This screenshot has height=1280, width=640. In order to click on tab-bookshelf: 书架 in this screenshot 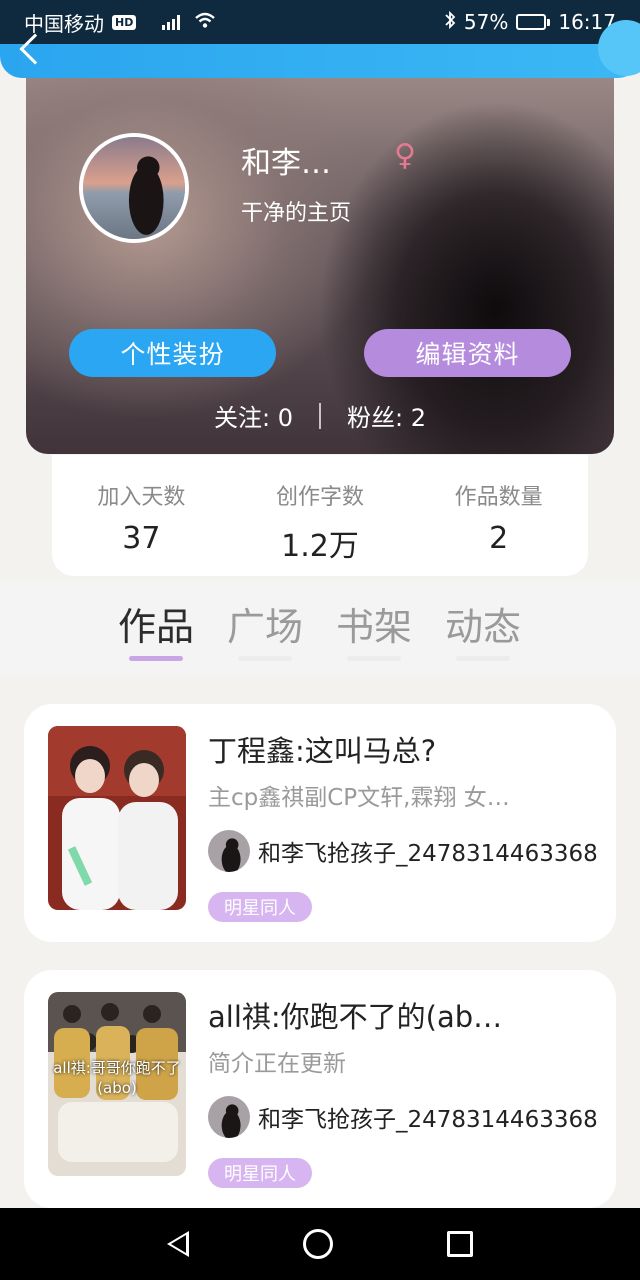, I will do `click(374, 628)`.